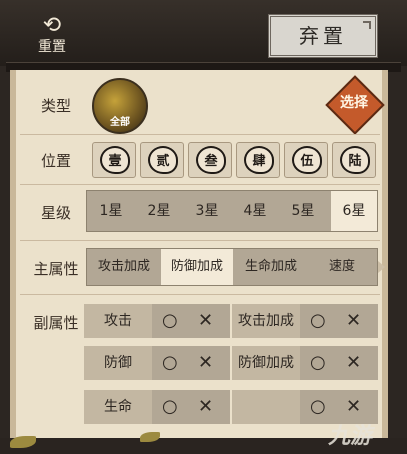  I want to click on star-label: 星级, so click(55, 213).